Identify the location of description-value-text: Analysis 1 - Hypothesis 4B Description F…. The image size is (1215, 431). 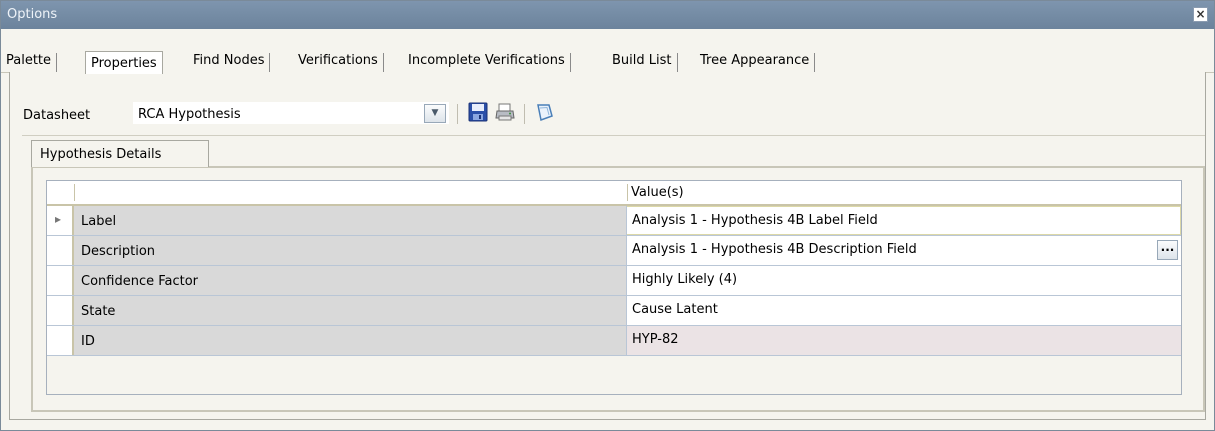
(774, 249).